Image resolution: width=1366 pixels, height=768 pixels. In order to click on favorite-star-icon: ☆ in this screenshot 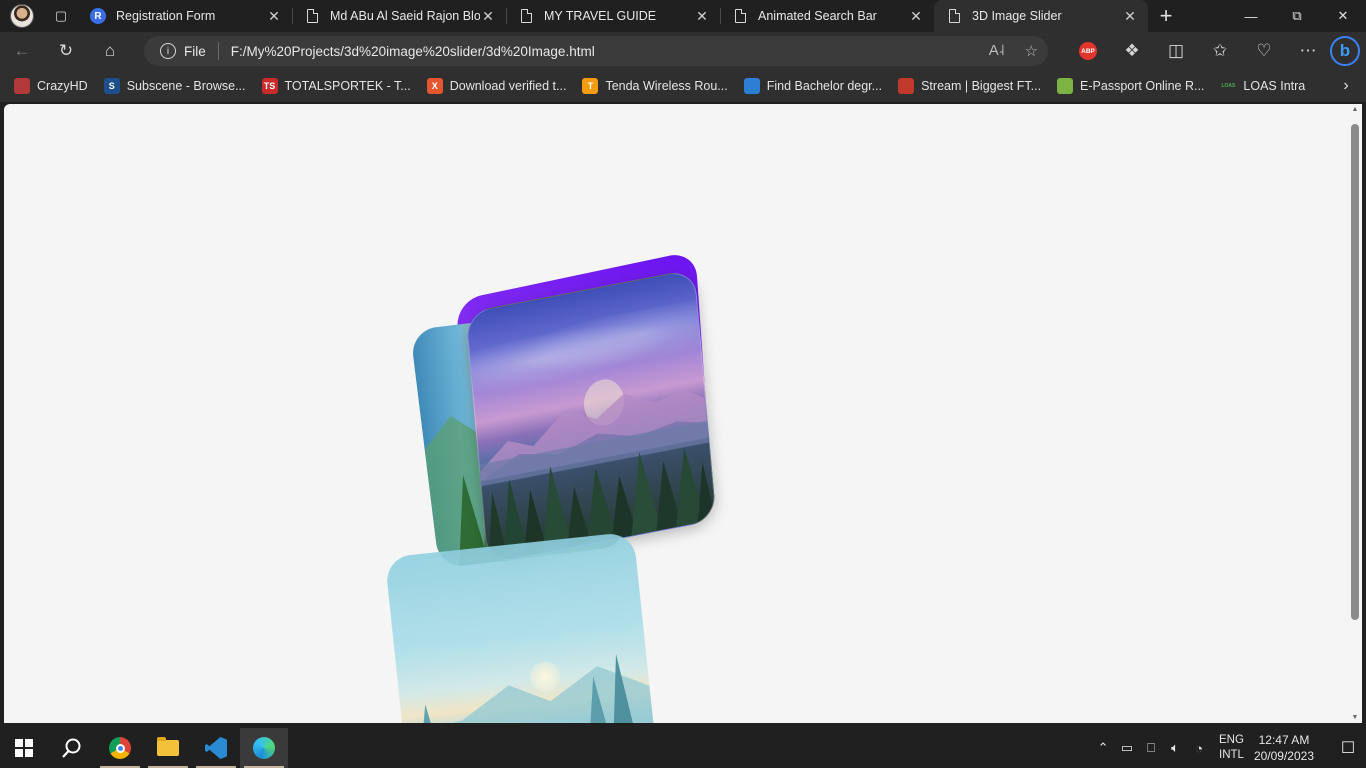, I will do `click(1031, 51)`.